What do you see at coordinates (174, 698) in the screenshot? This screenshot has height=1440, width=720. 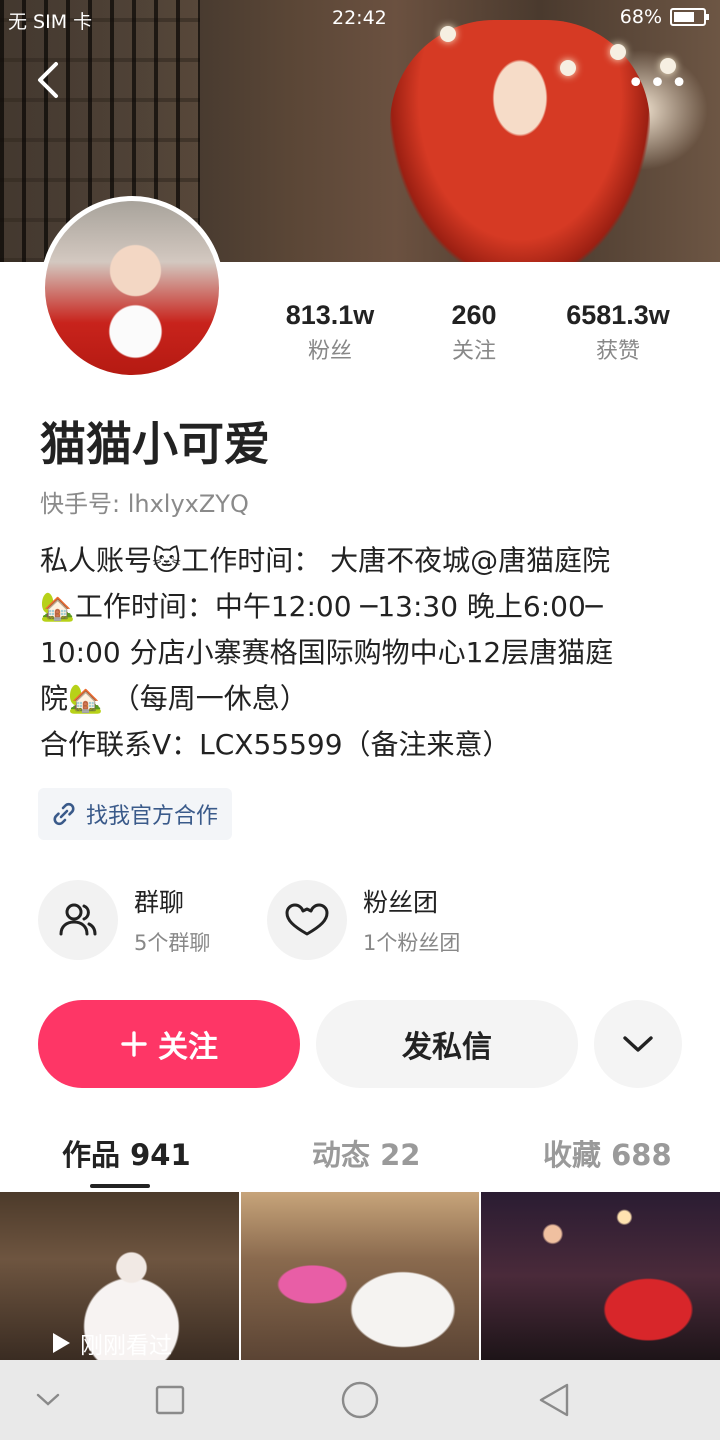 I see `bio-line: 院🏡 （每周一休息）` at bounding box center [174, 698].